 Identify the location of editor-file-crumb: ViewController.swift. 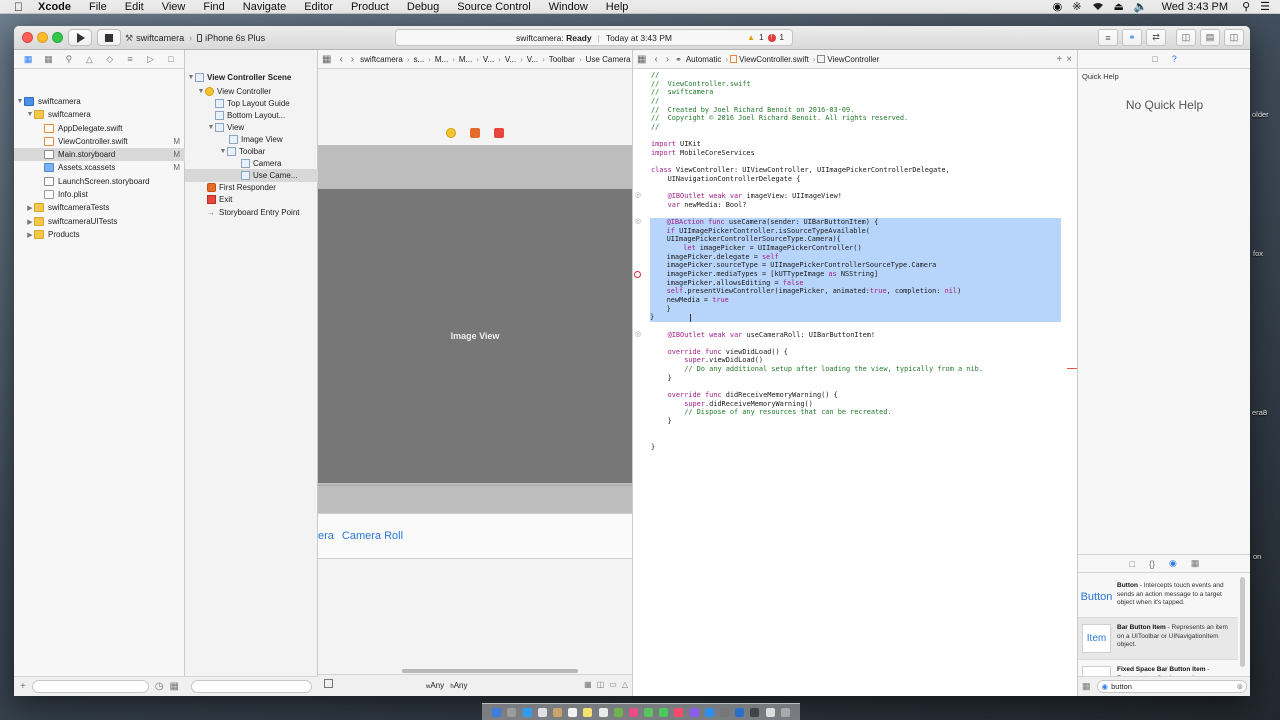
(774, 59).